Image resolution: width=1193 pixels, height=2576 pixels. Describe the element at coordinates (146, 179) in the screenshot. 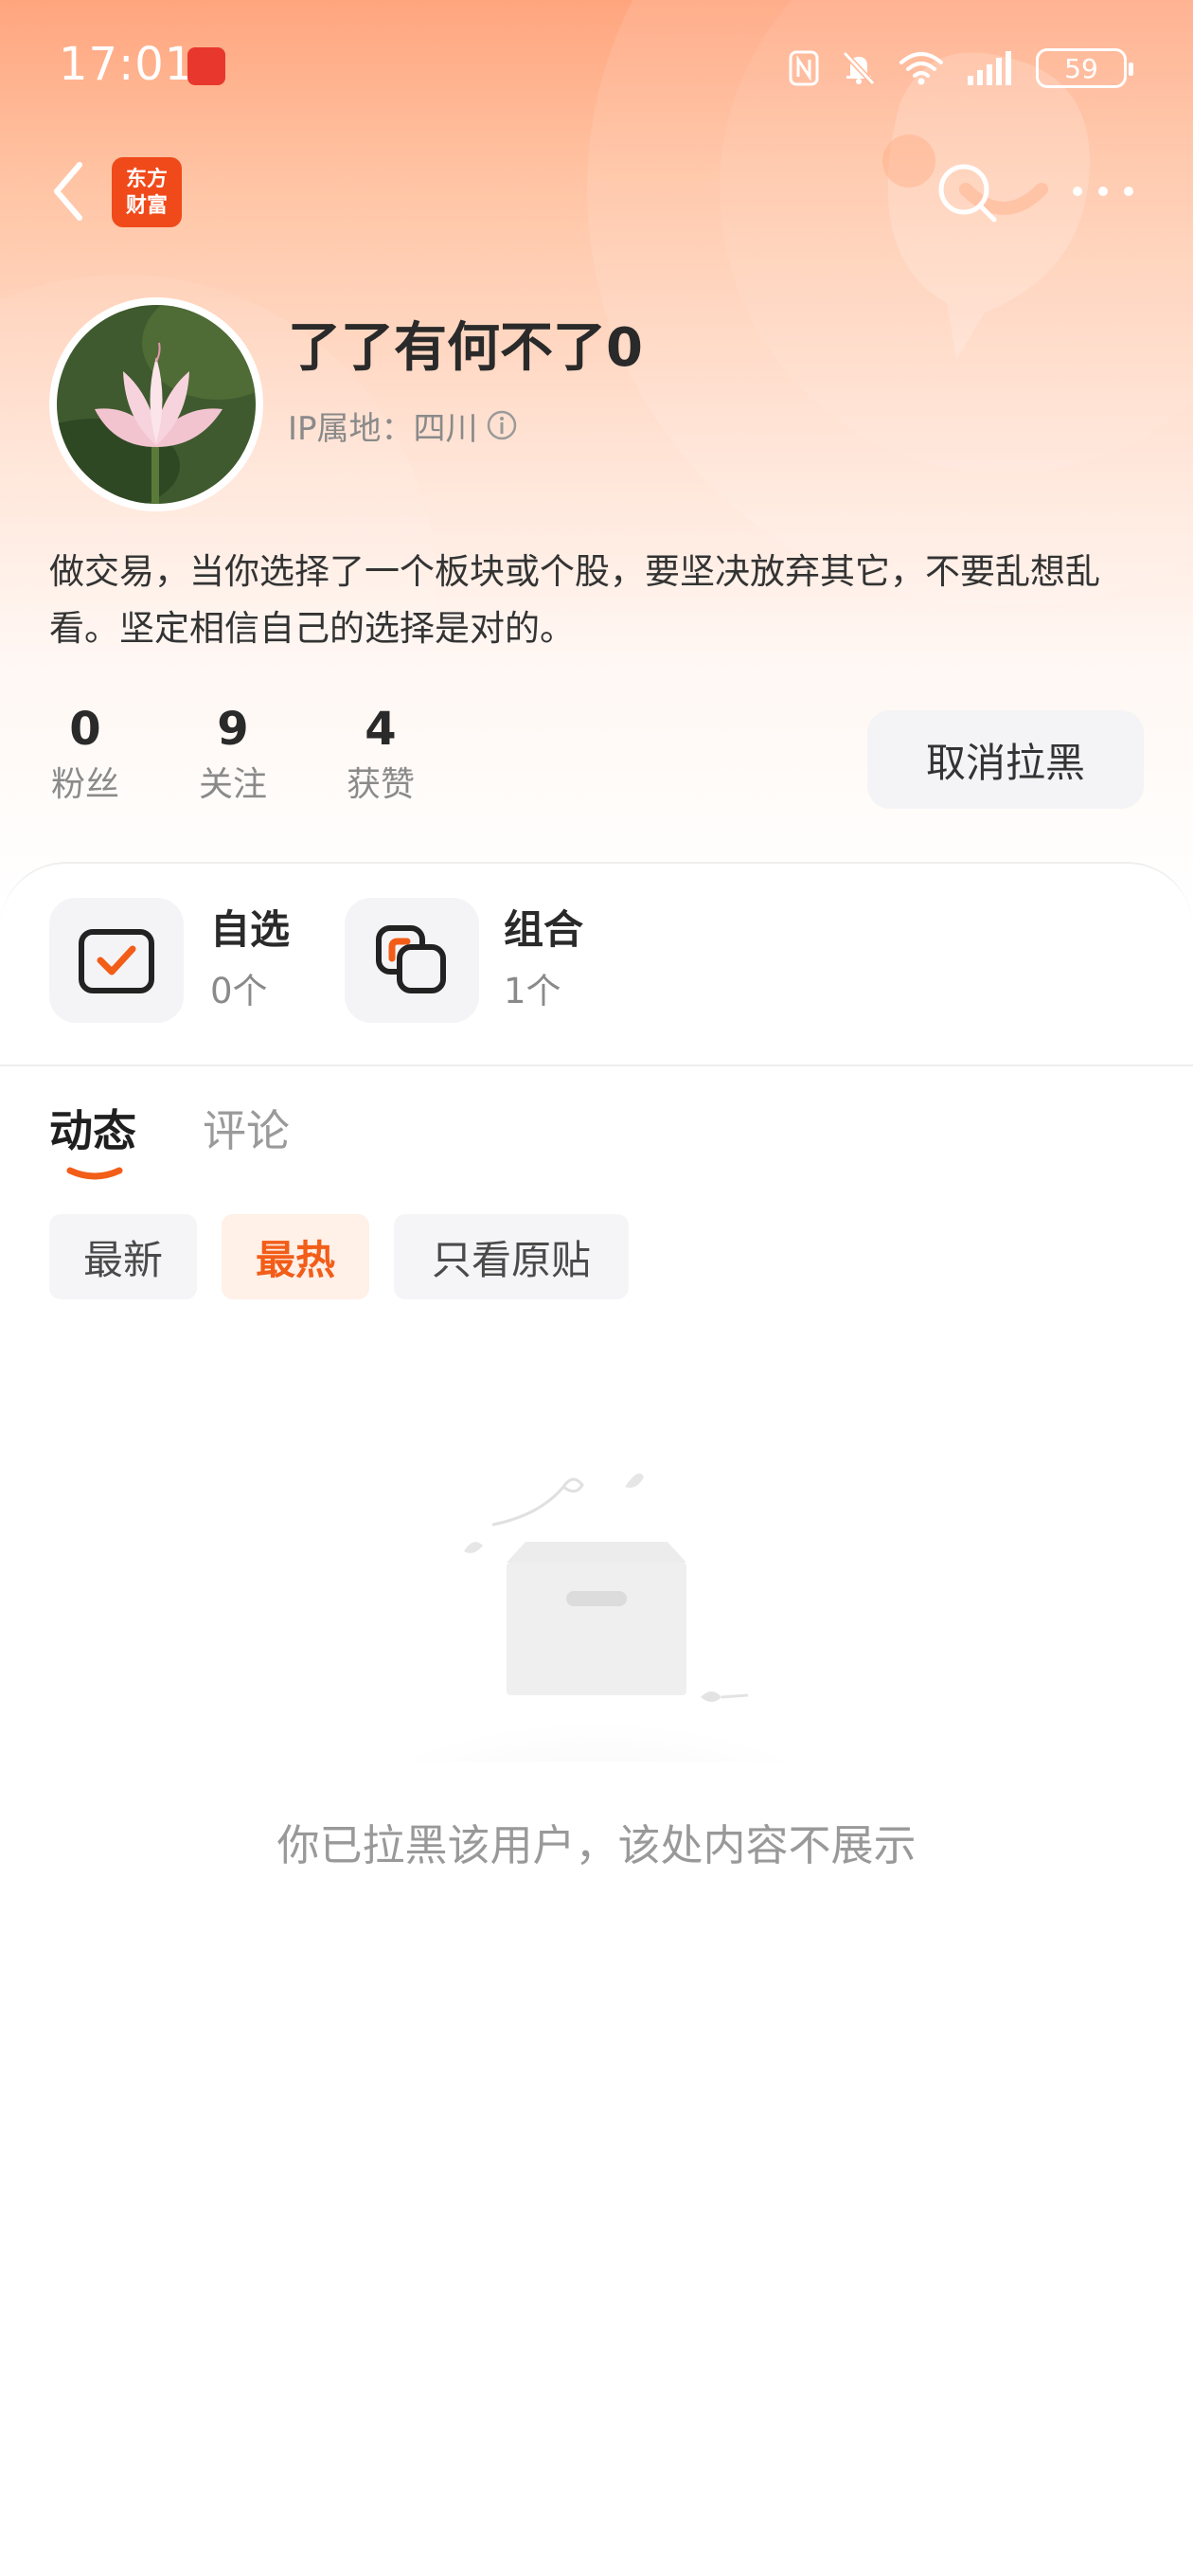

I see `logo-text-line1: 东方` at that location.